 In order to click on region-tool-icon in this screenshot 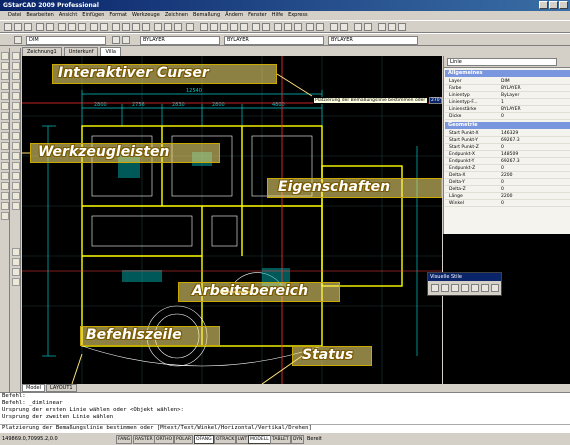, I will do `click(5, 196)`.